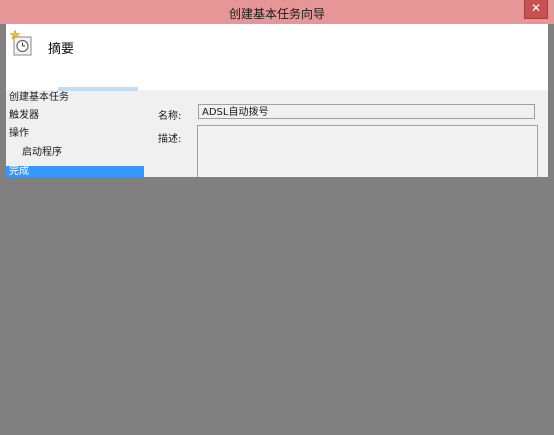 The width and height of the screenshot is (554, 435). Describe the element at coordinates (277, 57) in the screenshot. I see `wizard-header: 摘要` at that location.